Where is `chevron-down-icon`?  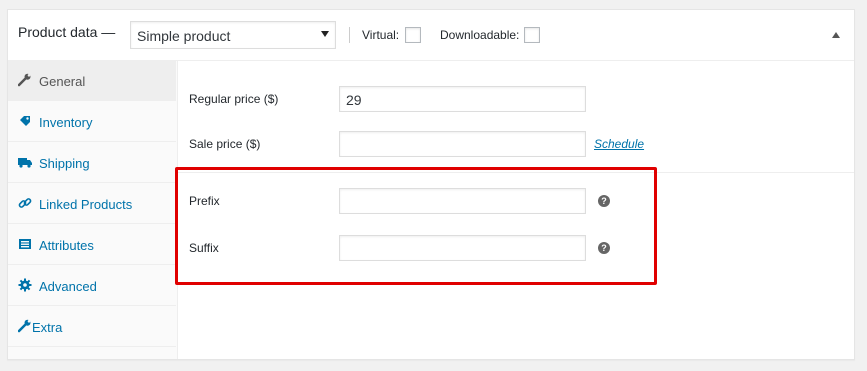 chevron-down-icon is located at coordinates (325, 34).